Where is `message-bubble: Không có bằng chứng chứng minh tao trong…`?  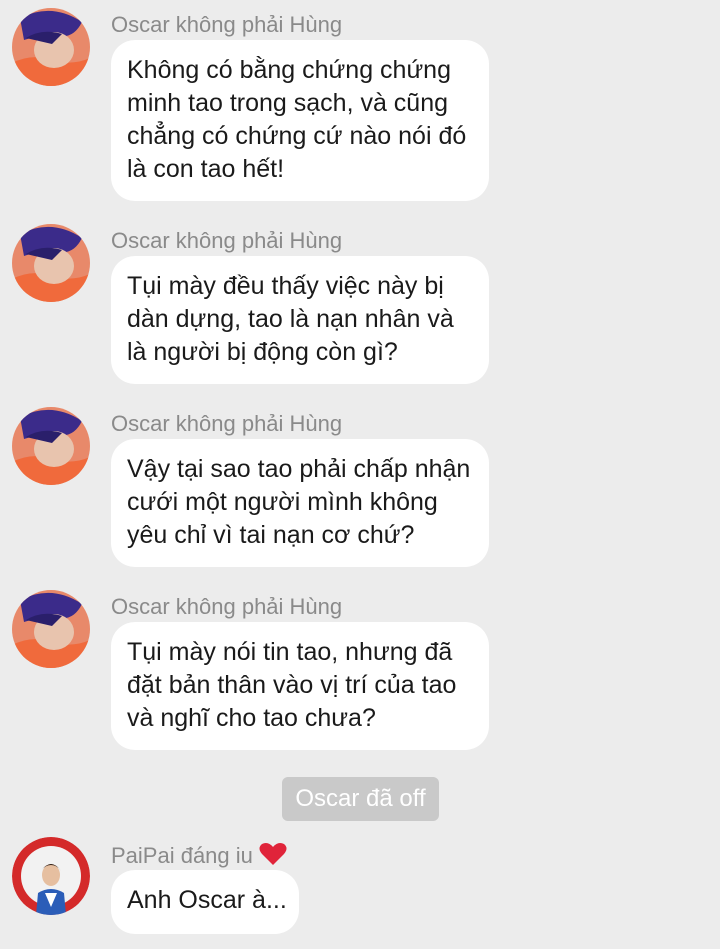 message-bubble: Không có bằng chứng chứng minh tao trong… is located at coordinates (300, 120).